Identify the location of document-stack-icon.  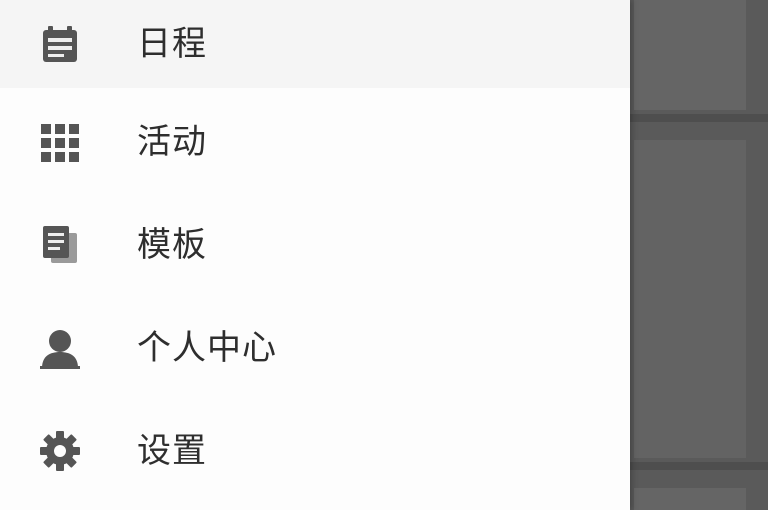
(60, 245).